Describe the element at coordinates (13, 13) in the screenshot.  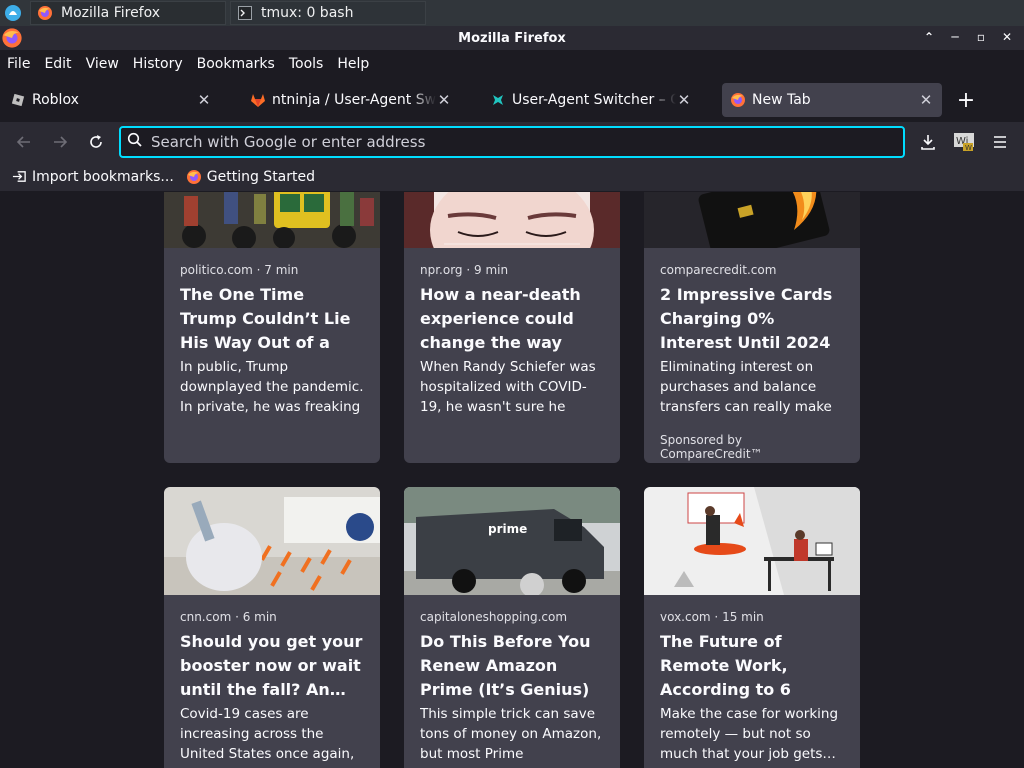
I see `kde-launcher-icon` at that location.